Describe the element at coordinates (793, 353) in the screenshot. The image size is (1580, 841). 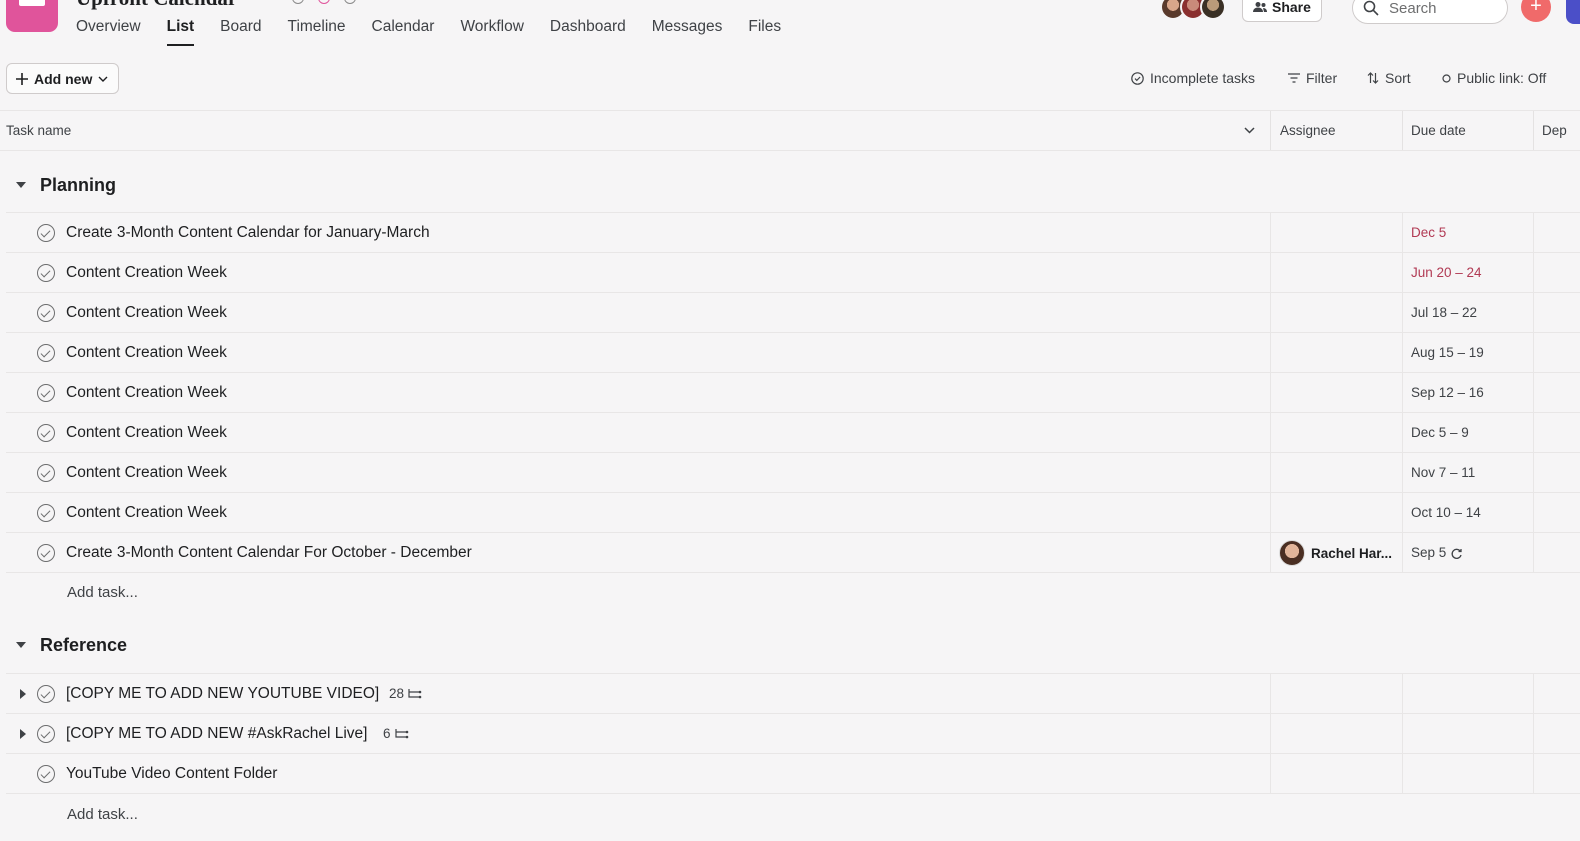
I see `task-row: Content Creation Week Aug 15 – 19` at that location.